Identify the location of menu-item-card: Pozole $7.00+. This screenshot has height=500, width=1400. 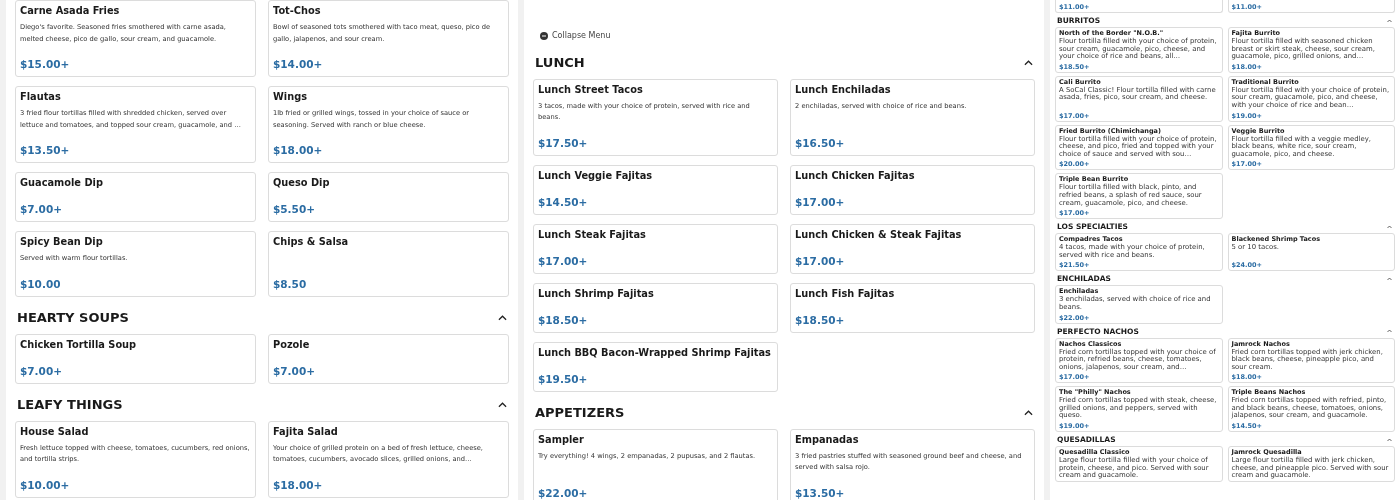
(388, 358).